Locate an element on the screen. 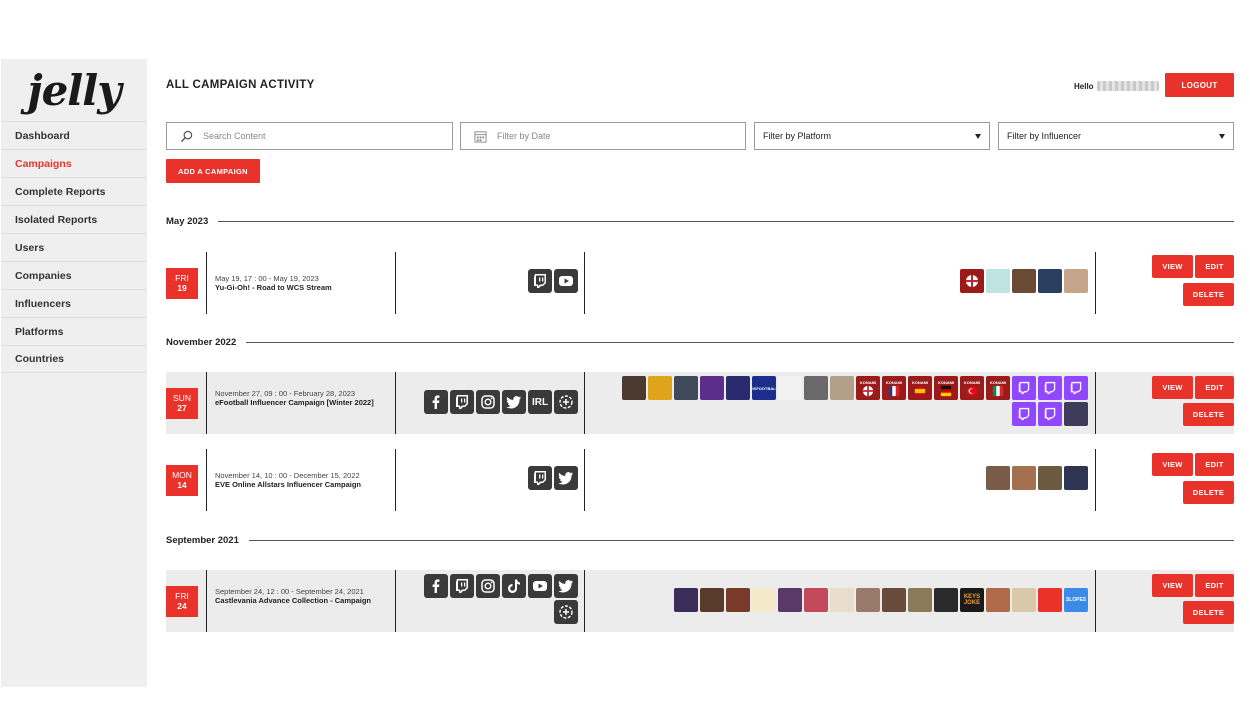 This screenshot has height=702, width=1250. konami-flag-italy: KONAMI is located at coordinates (998, 388).